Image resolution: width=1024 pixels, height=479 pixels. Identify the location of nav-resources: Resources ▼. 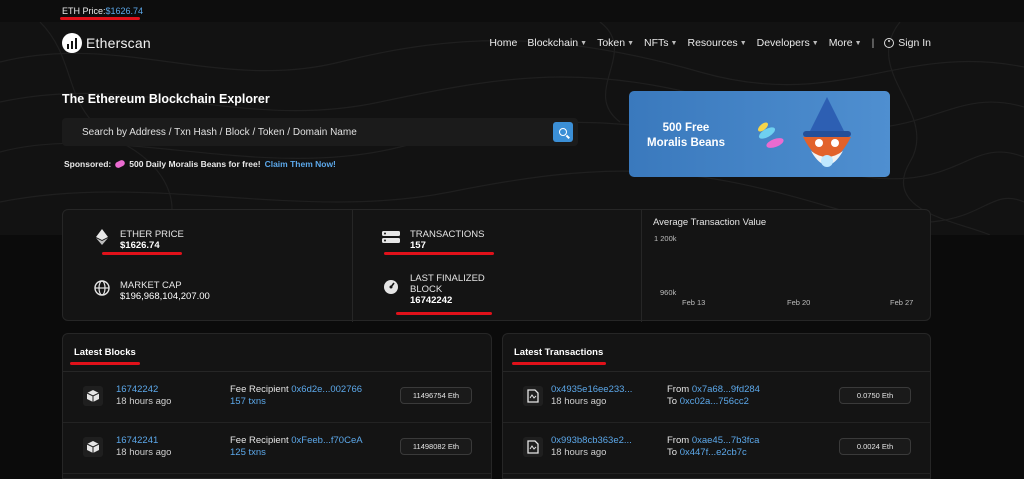
(716, 43).